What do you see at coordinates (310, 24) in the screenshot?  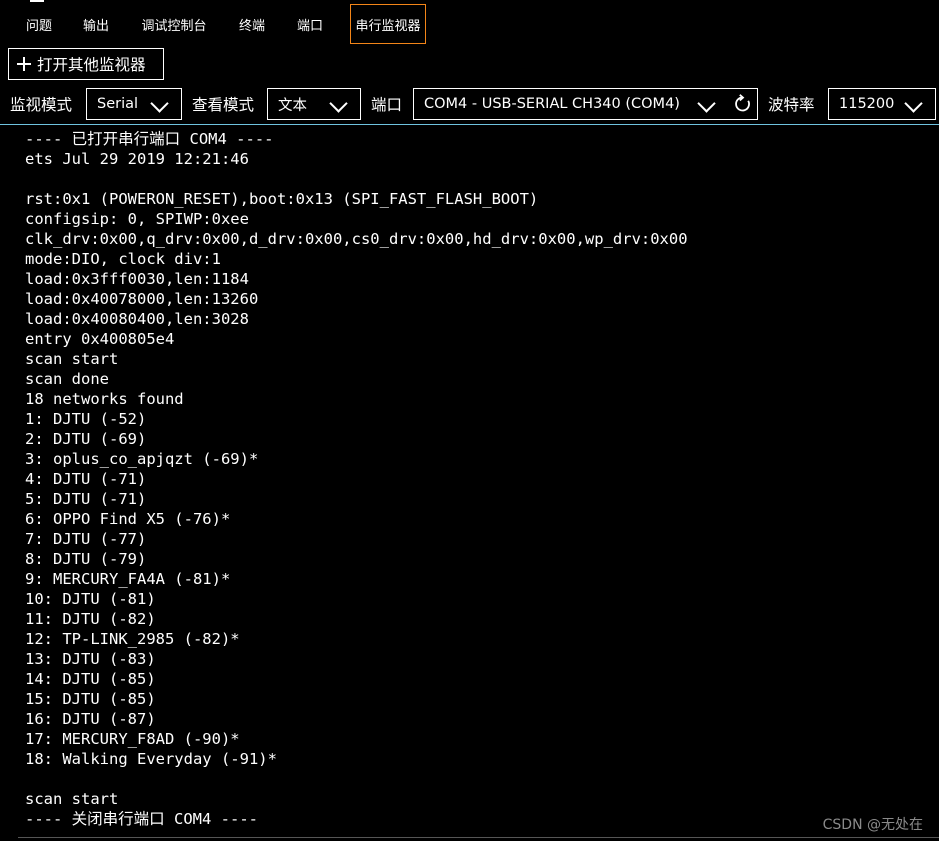 I see `tab-ports: 端口` at bounding box center [310, 24].